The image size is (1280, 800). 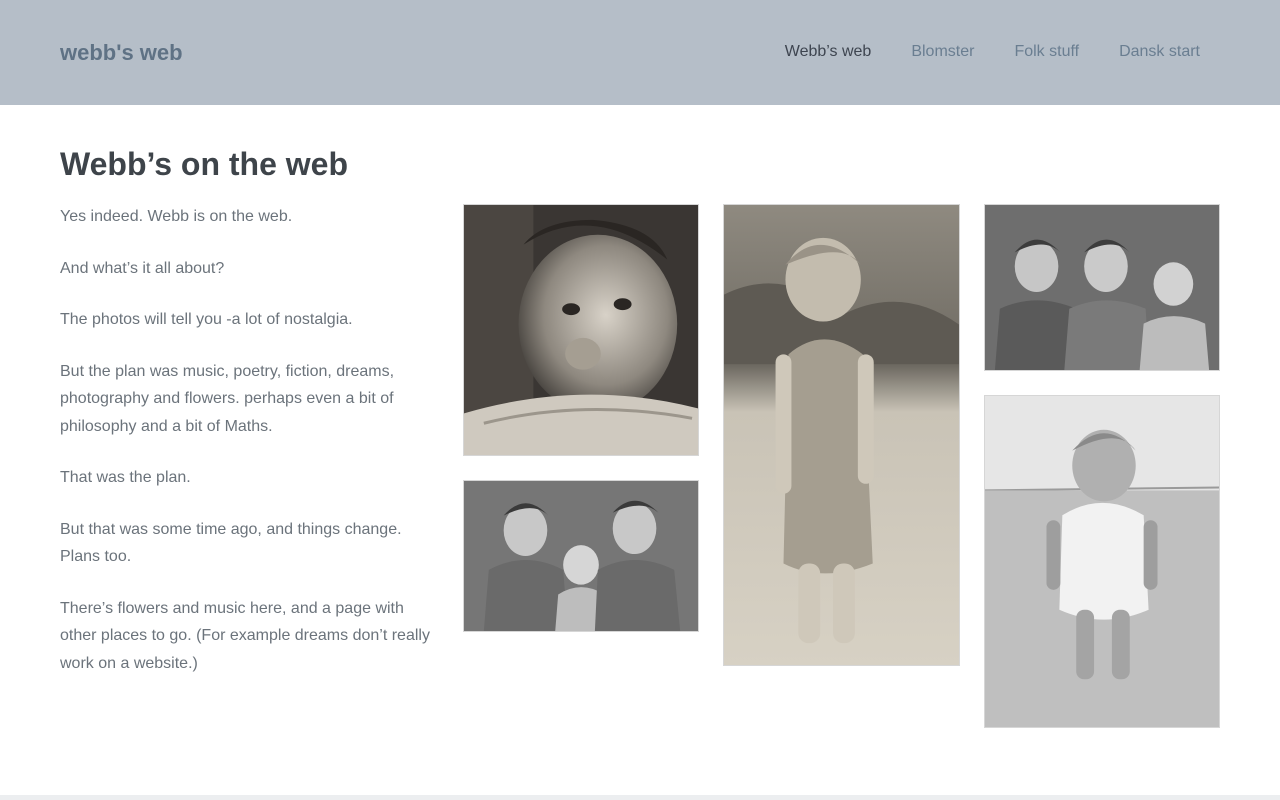 I want to click on site-title-link: webb's web, so click(x=121, y=53).